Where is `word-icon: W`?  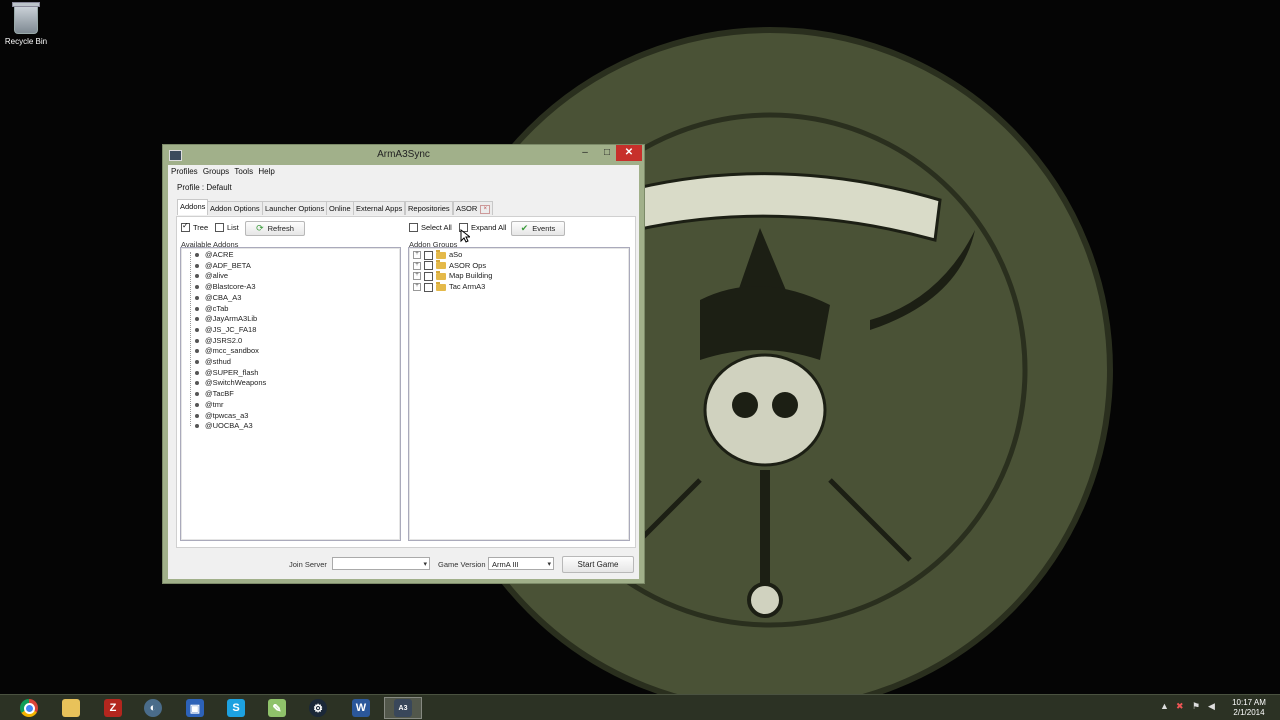 word-icon: W is located at coordinates (361, 708).